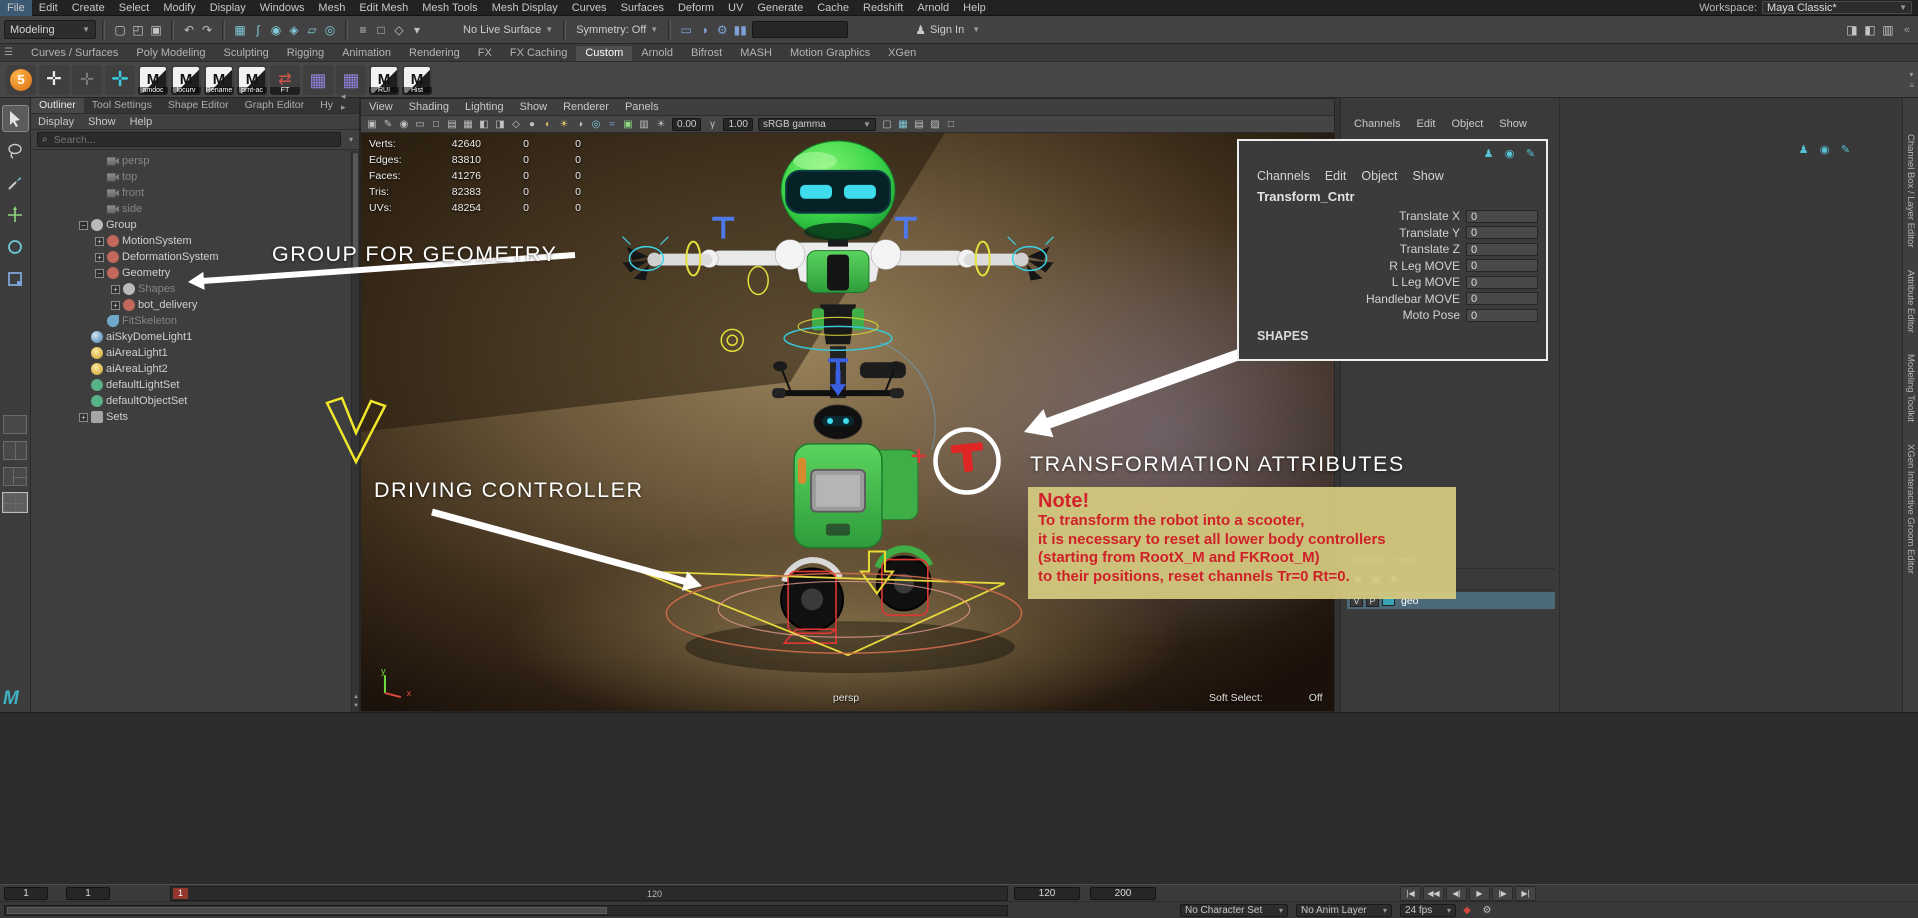  I want to click on menubar-item: Cache, so click(833, 8).